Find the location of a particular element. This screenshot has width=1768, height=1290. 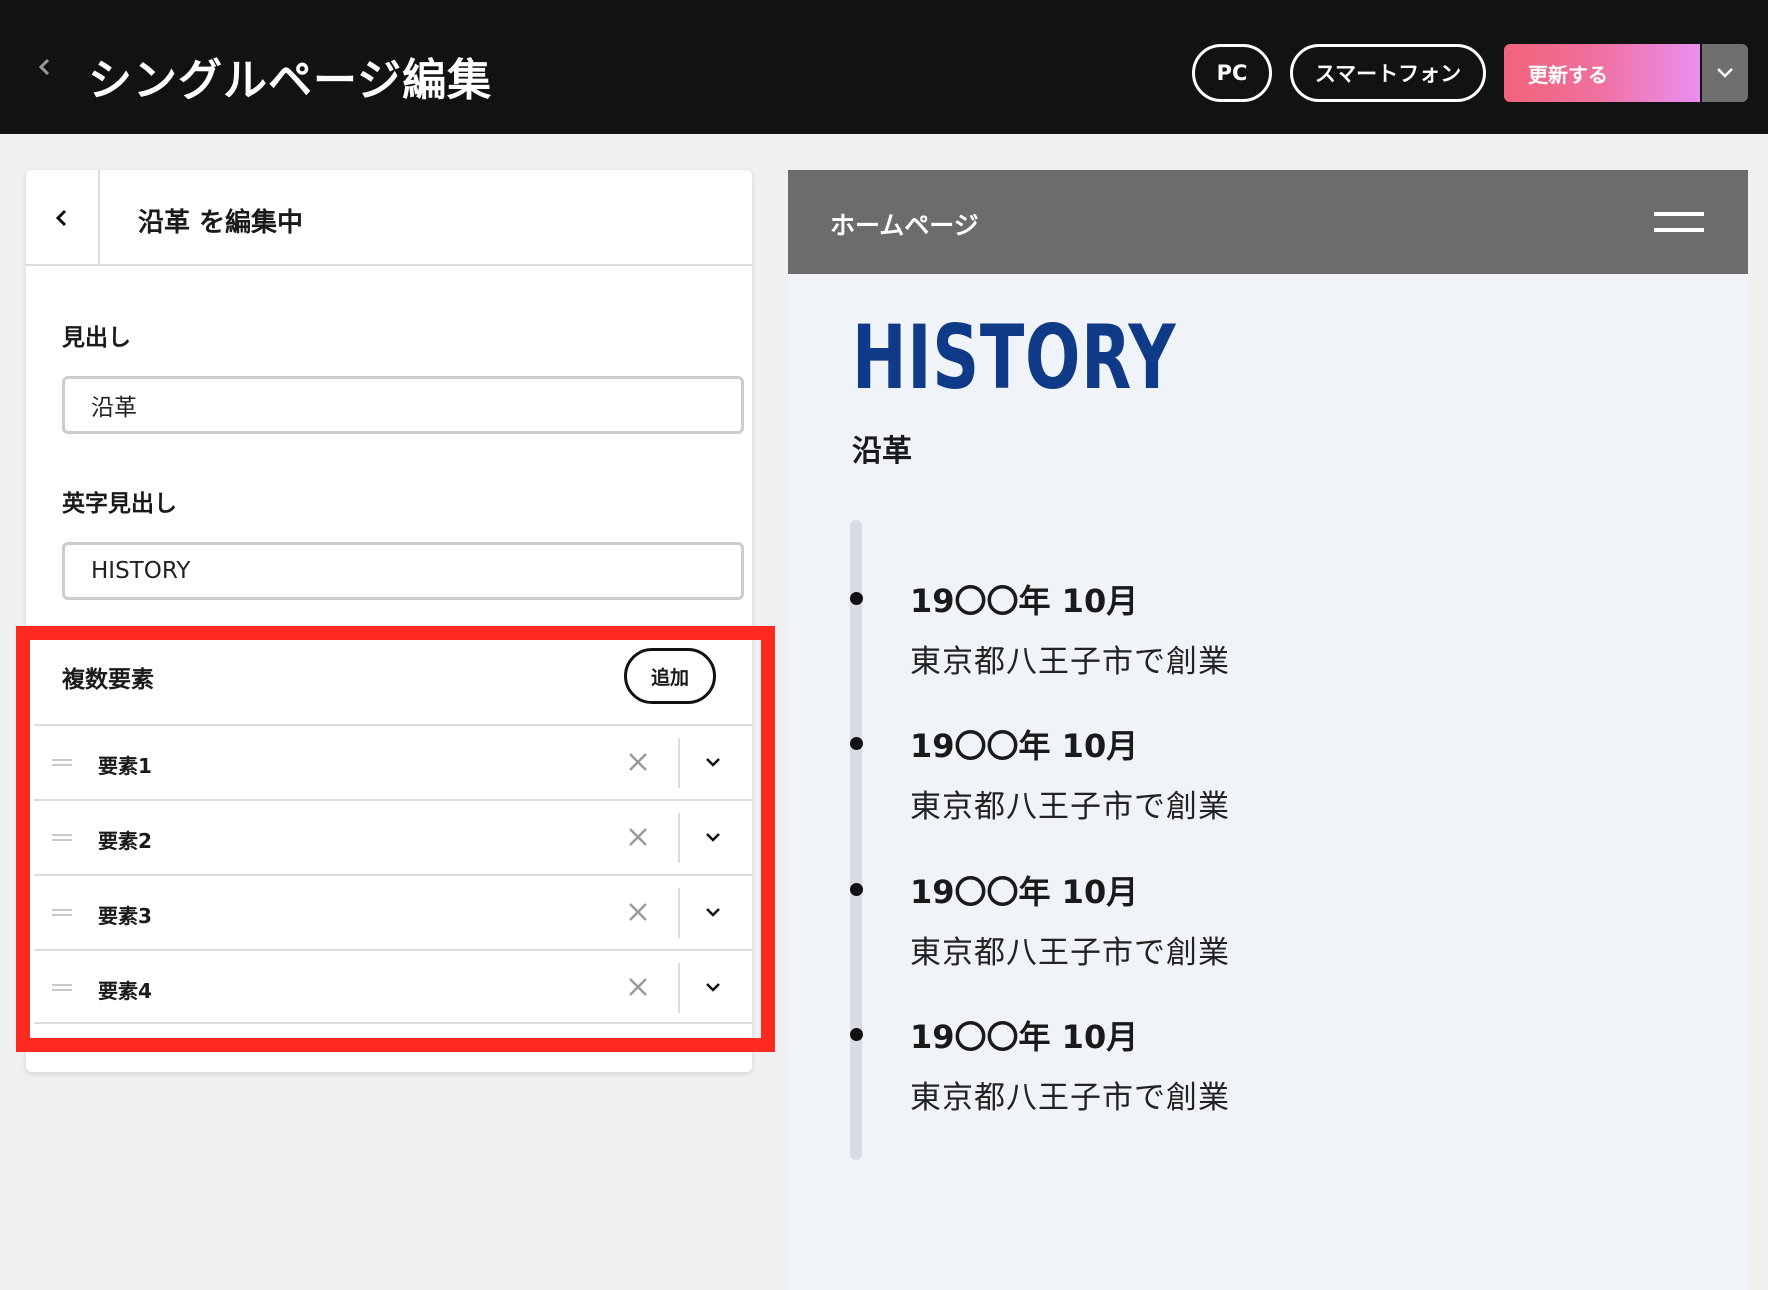

hamburger-menu-icon is located at coordinates (1679, 223).